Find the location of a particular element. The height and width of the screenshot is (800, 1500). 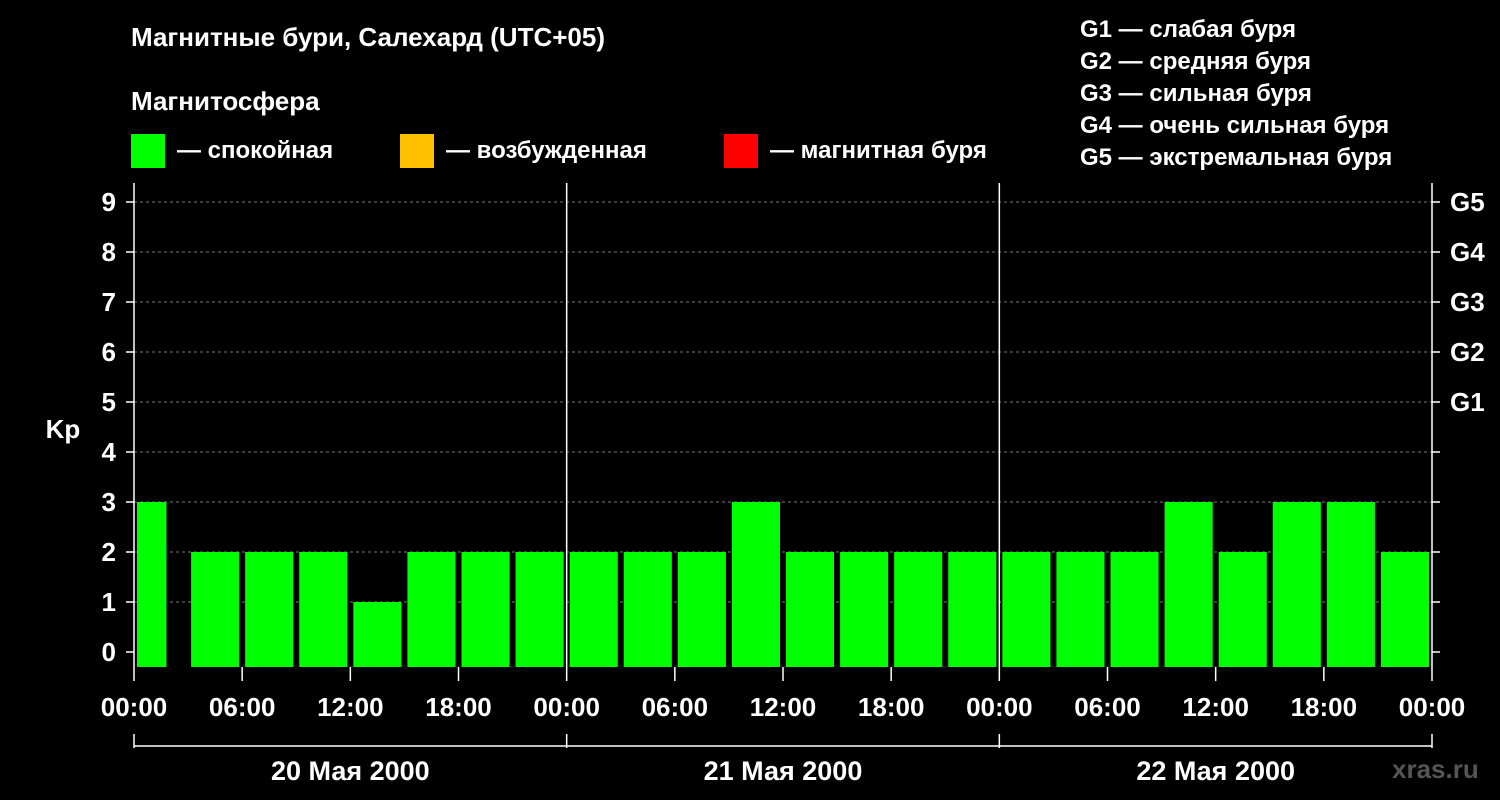

y-tick-label-6: 6 is located at coordinates (109, 352).